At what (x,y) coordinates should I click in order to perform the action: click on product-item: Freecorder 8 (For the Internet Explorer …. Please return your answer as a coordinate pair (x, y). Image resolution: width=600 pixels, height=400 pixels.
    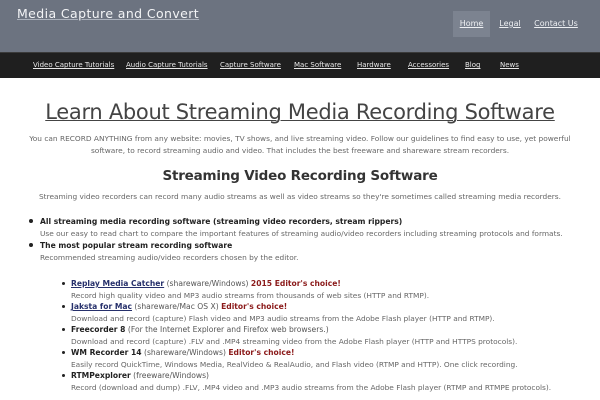
    Looking at the image, I should click on (327, 335).